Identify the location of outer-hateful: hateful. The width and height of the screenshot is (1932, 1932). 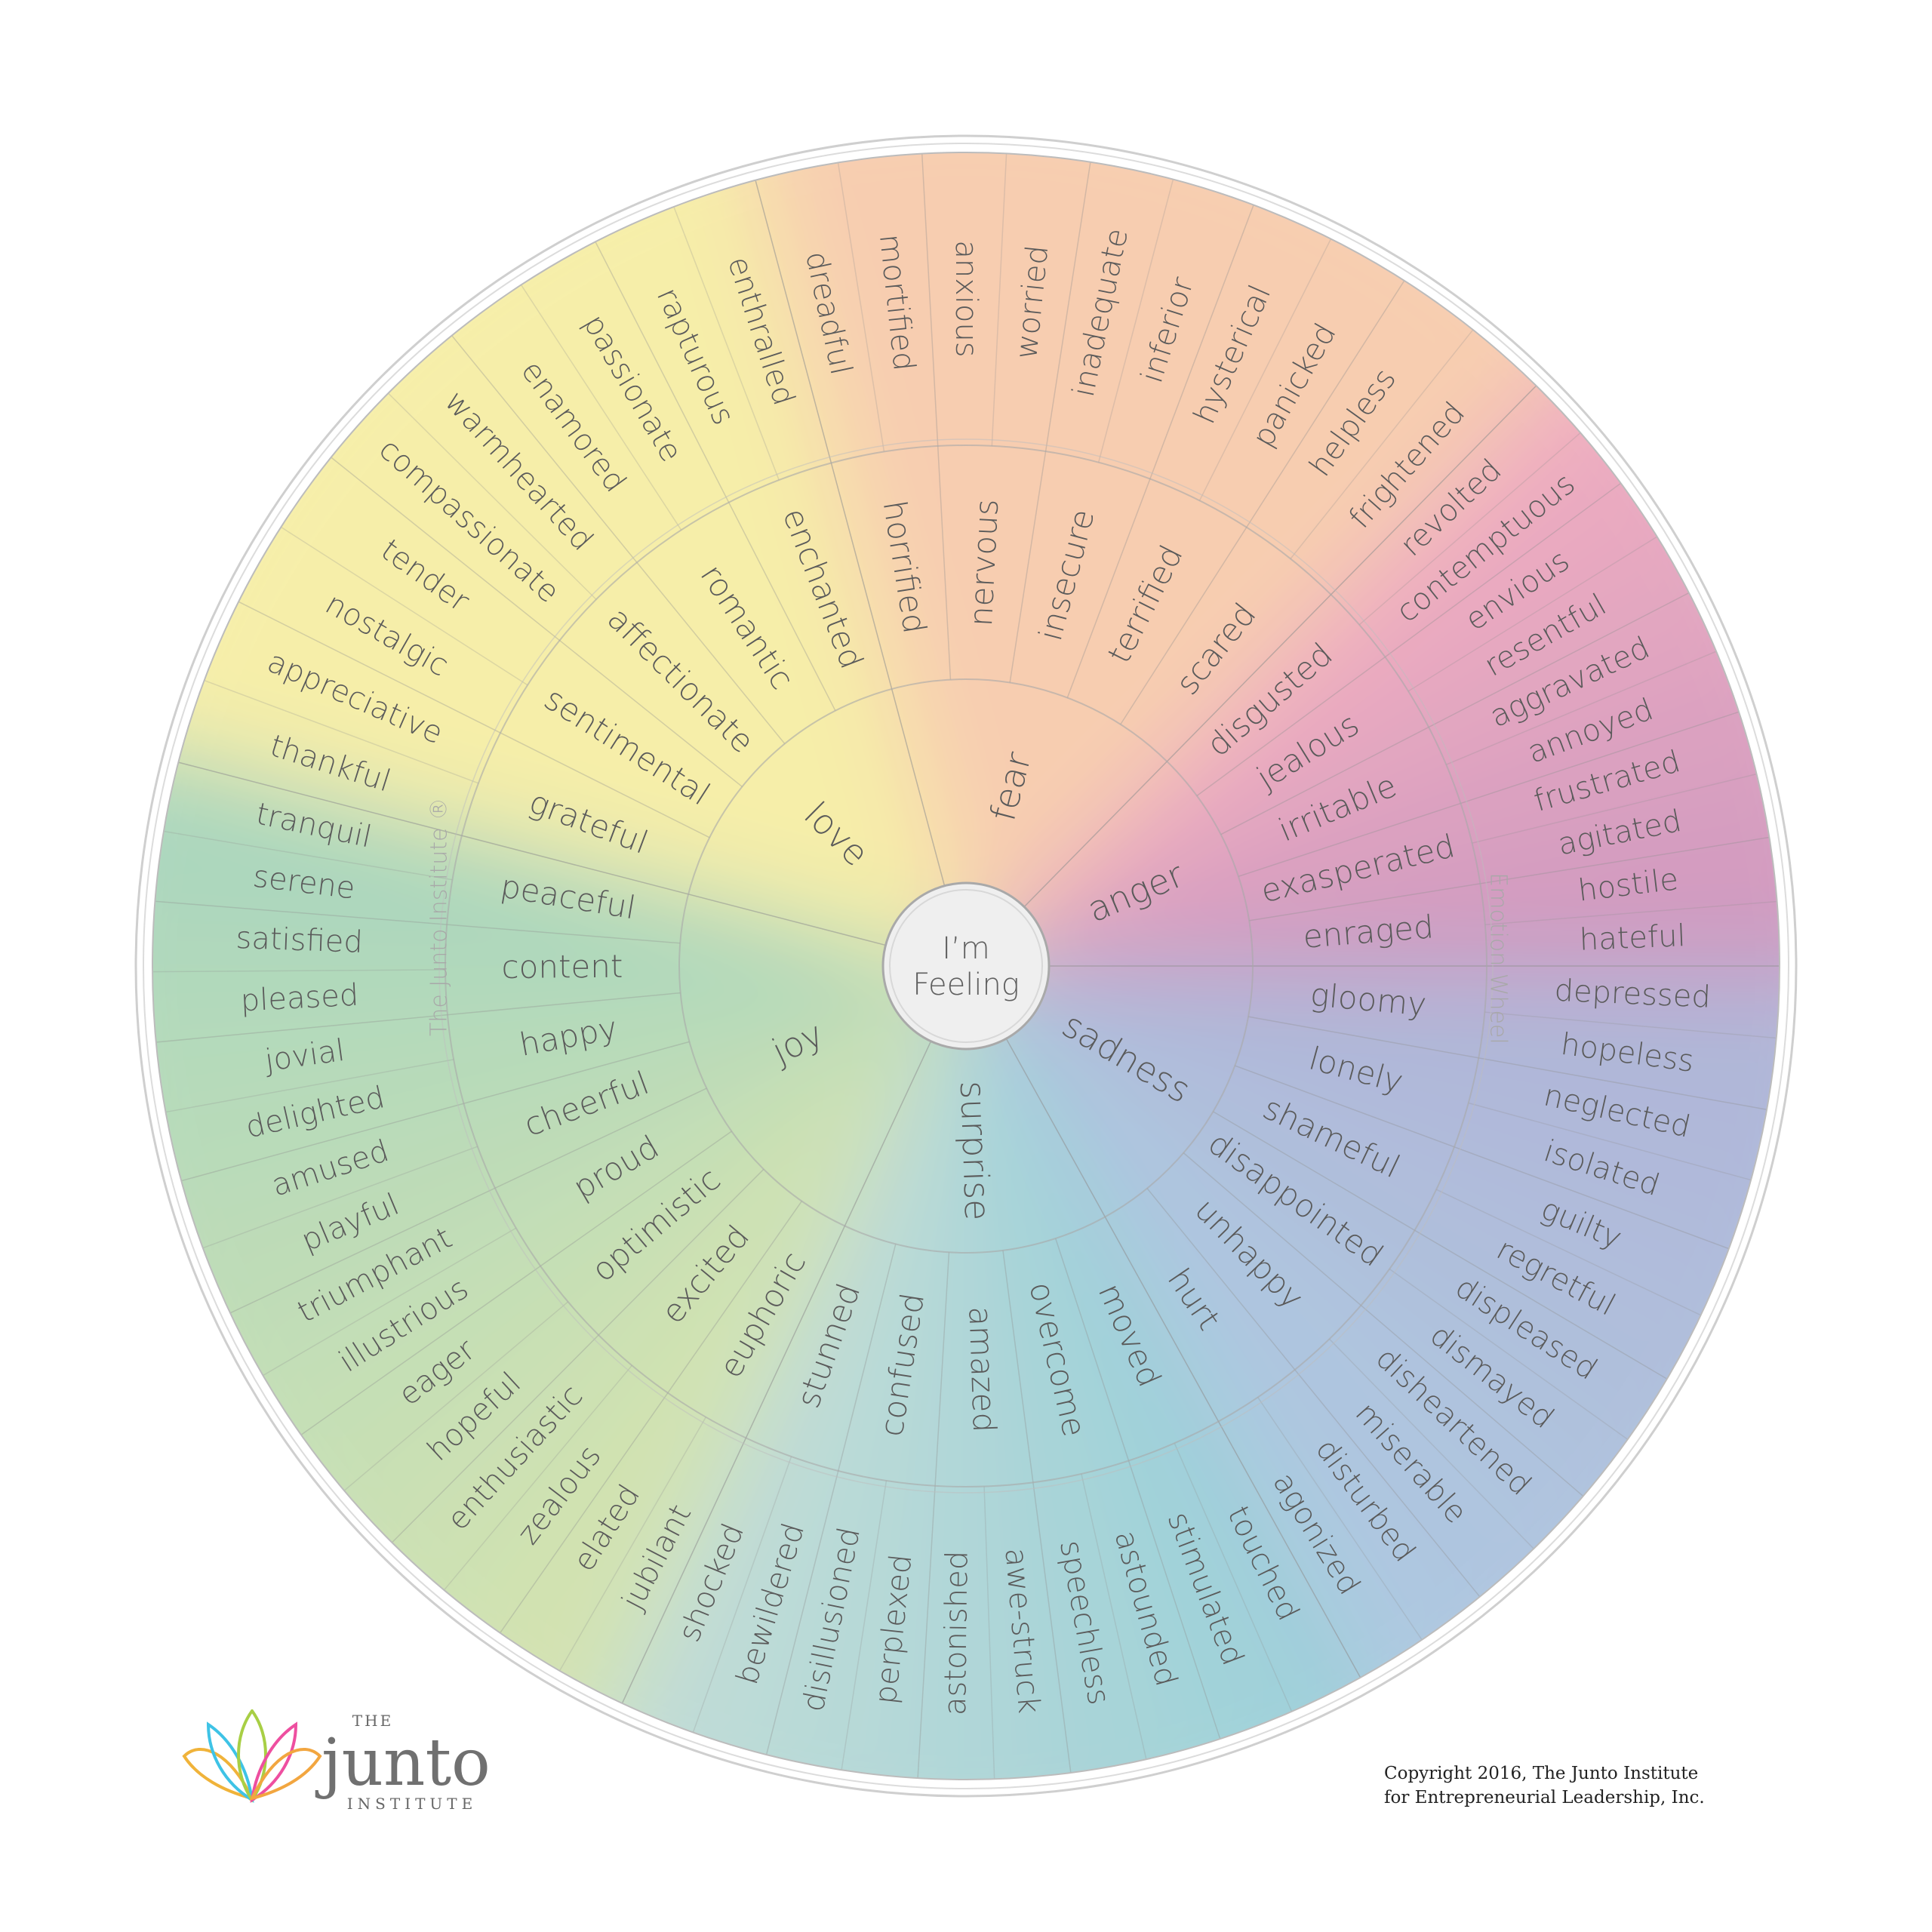
(1632, 938).